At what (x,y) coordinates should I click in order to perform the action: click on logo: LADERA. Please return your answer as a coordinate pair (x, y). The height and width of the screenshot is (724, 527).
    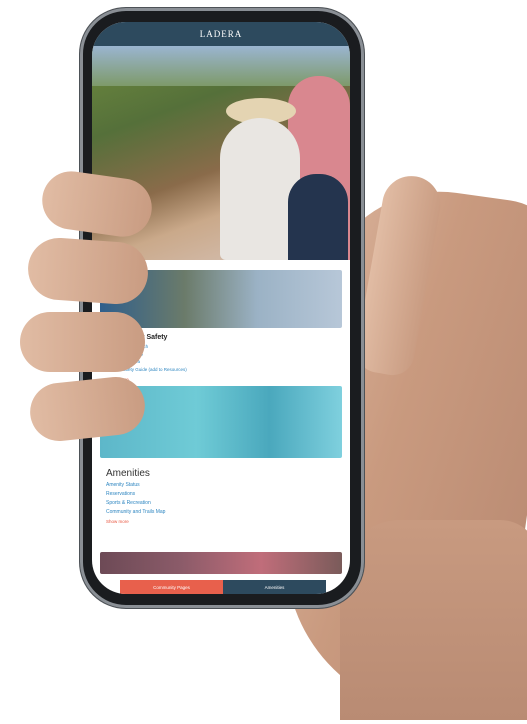
    Looking at the image, I should click on (221, 34).